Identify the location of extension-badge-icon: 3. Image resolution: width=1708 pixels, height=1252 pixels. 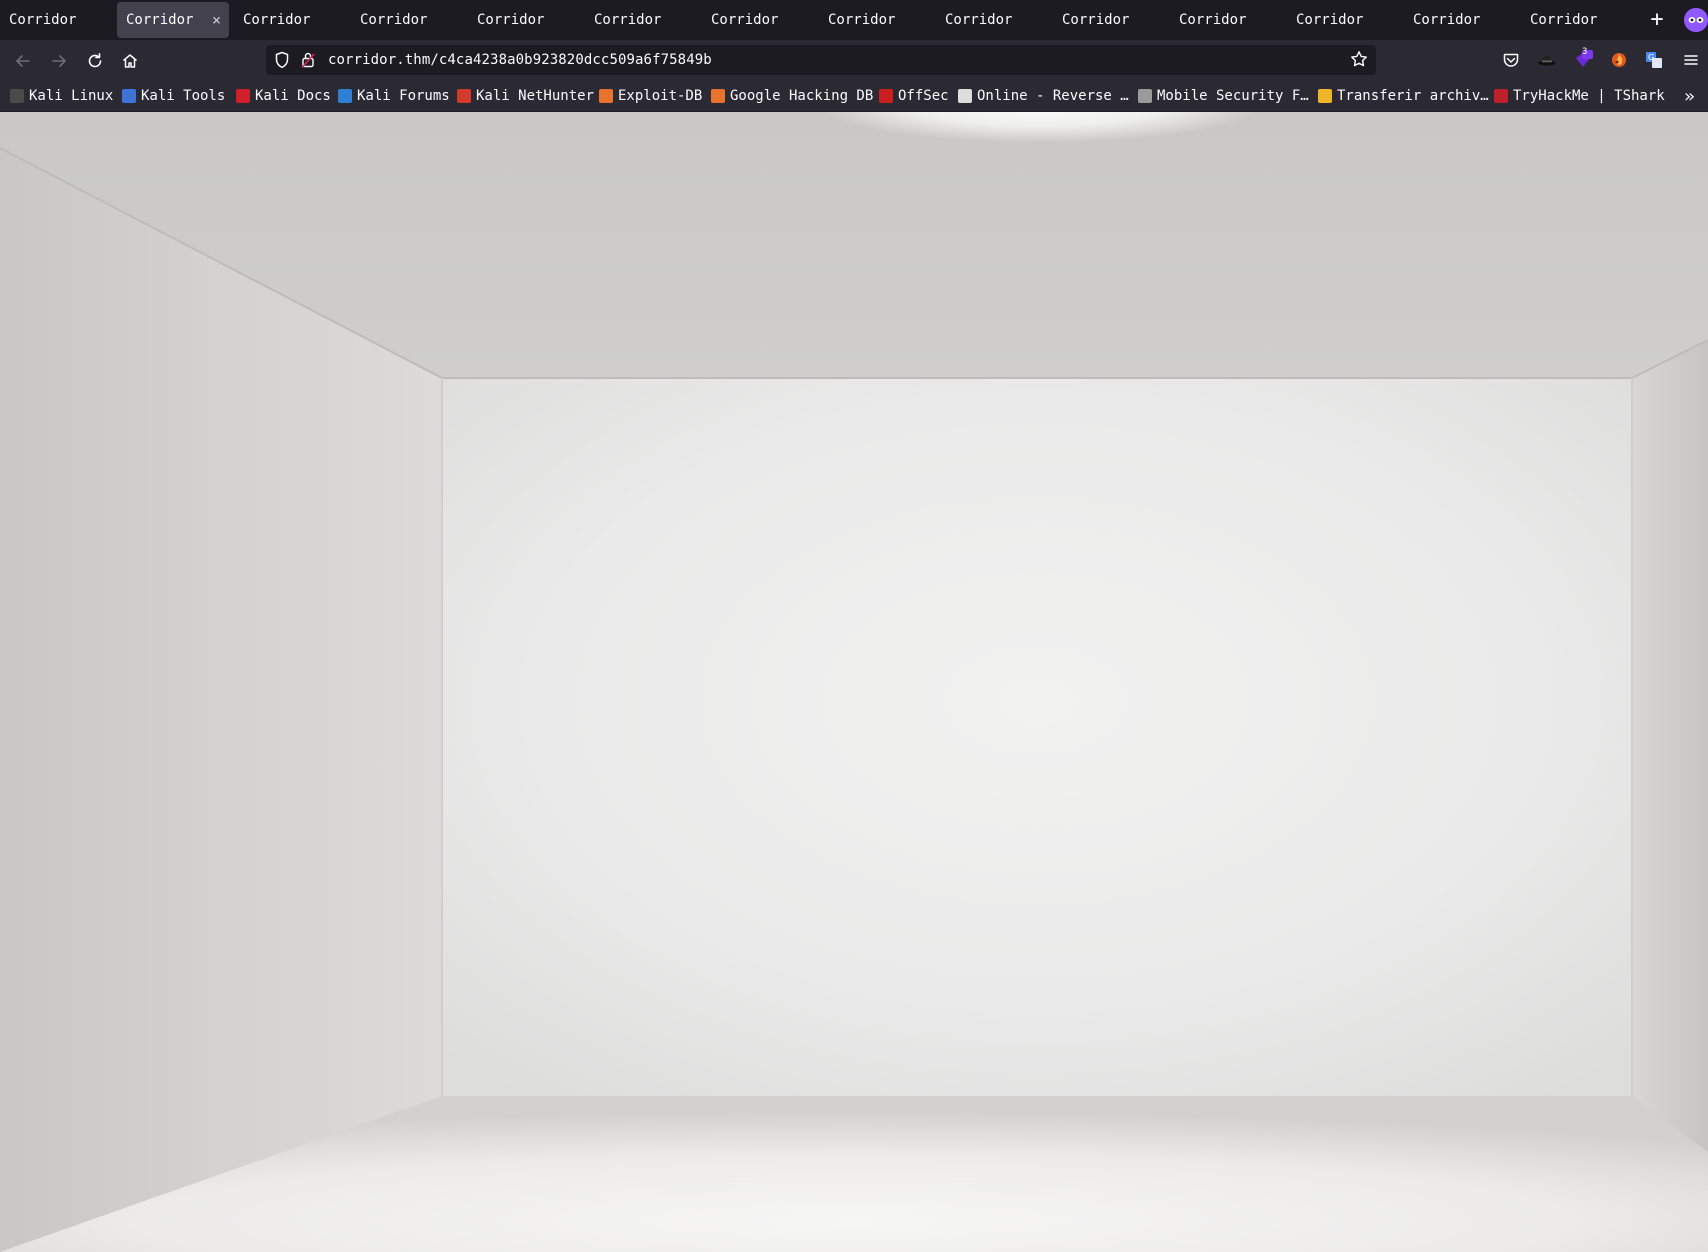
(1583, 59).